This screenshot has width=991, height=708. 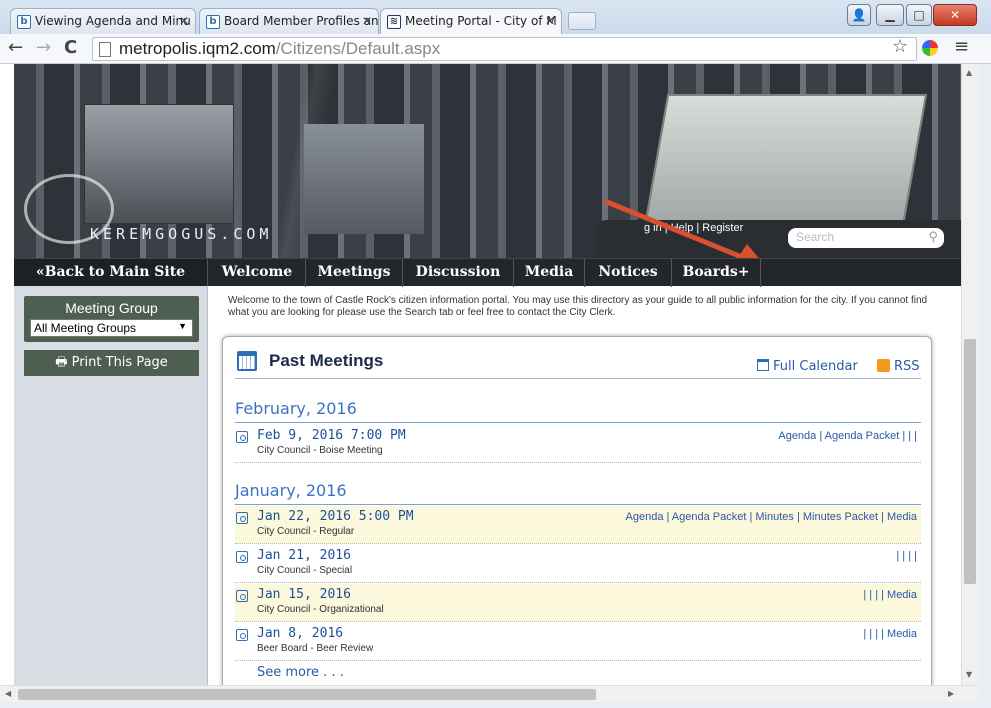 I want to click on scroll-up-icon: ▲, so click(x=969, y=72).